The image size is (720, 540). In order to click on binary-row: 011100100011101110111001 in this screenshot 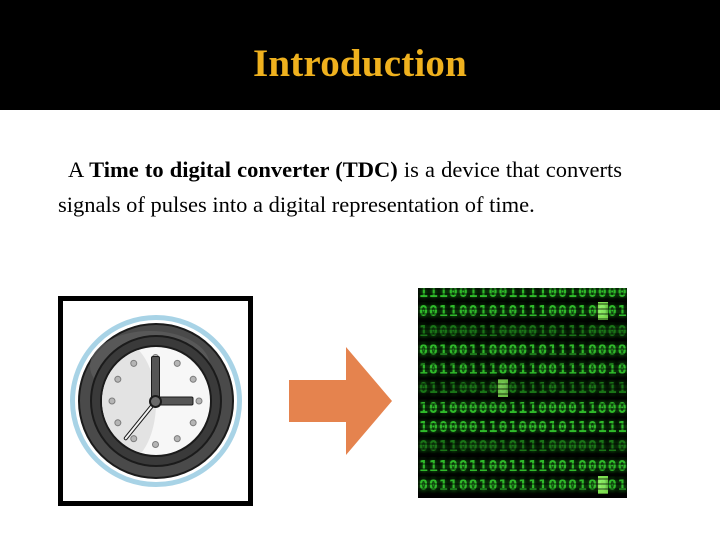, I will do `click(523, 388)`.